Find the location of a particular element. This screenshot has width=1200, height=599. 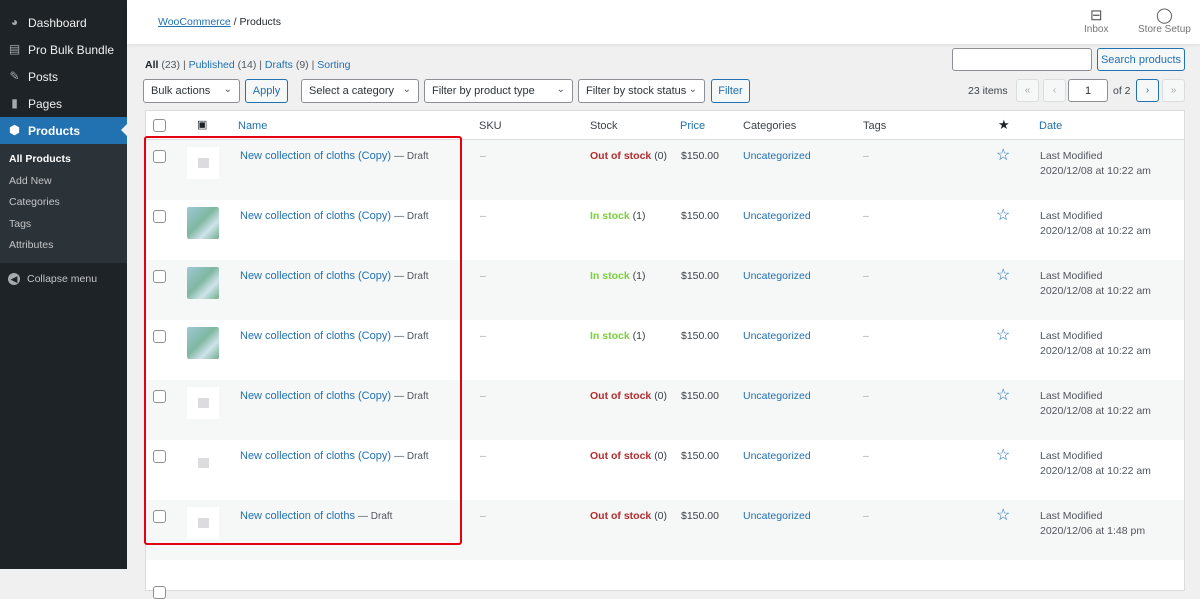

sidebar-item-products: ⬢ Products is located at coordinates (63, 130).